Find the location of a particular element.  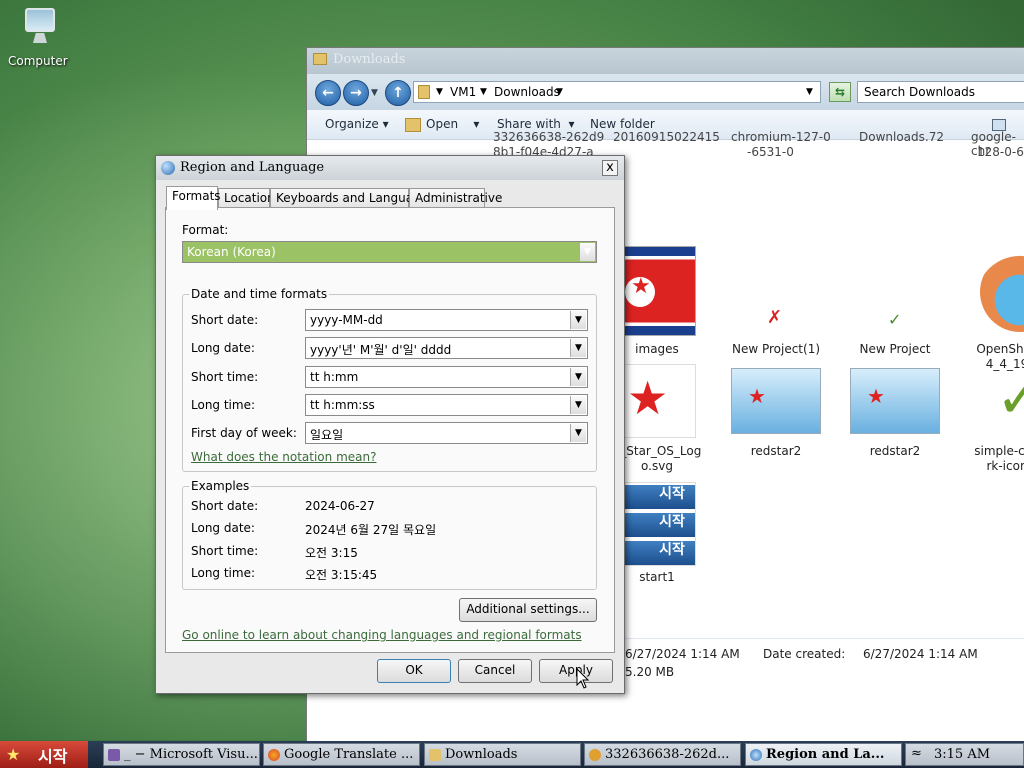

format-select: Korean (Korea) ▼ is located at coordinates (389, 252).